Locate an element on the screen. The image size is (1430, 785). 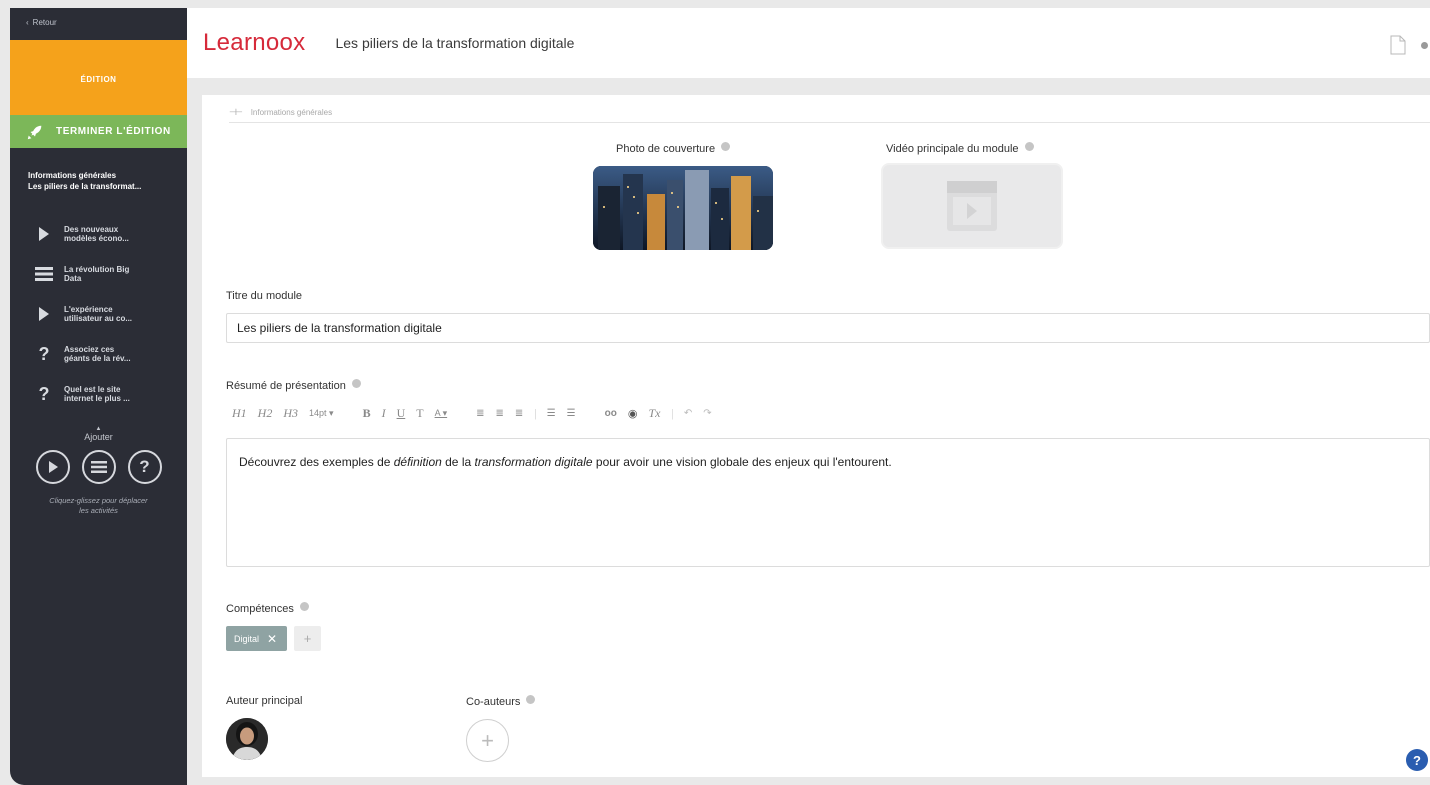
edition-label: ÉDITION is located at coordinates (98, 79).